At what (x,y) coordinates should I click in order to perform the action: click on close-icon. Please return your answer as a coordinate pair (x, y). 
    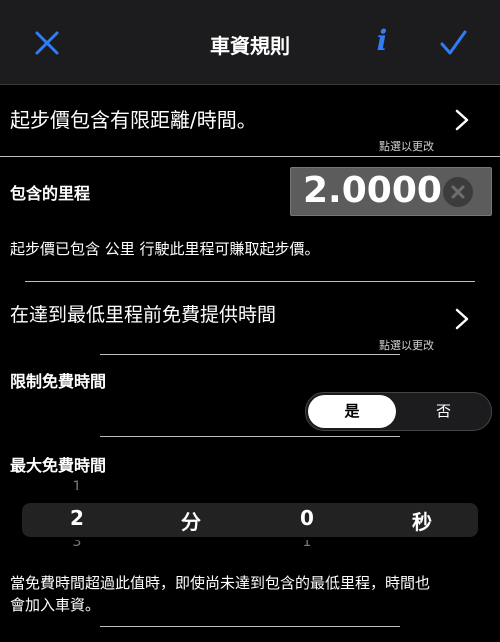
    Looking at the image, I should click on (47, 43).